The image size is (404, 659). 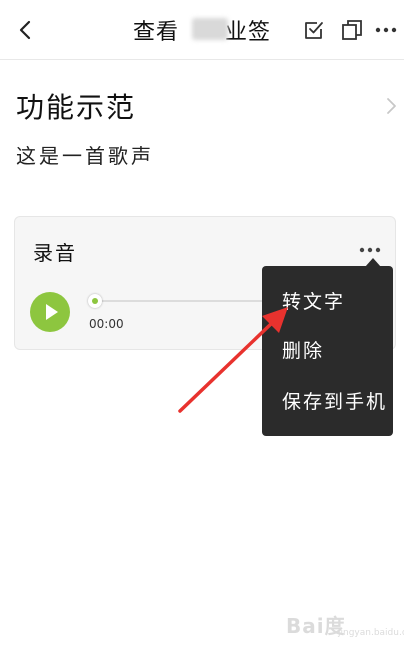 What do you see at coordinates (371, 633) in the screenshot?
I see `watermark-sub: jingyan.baidu.com` at bounding box center [371, 633].